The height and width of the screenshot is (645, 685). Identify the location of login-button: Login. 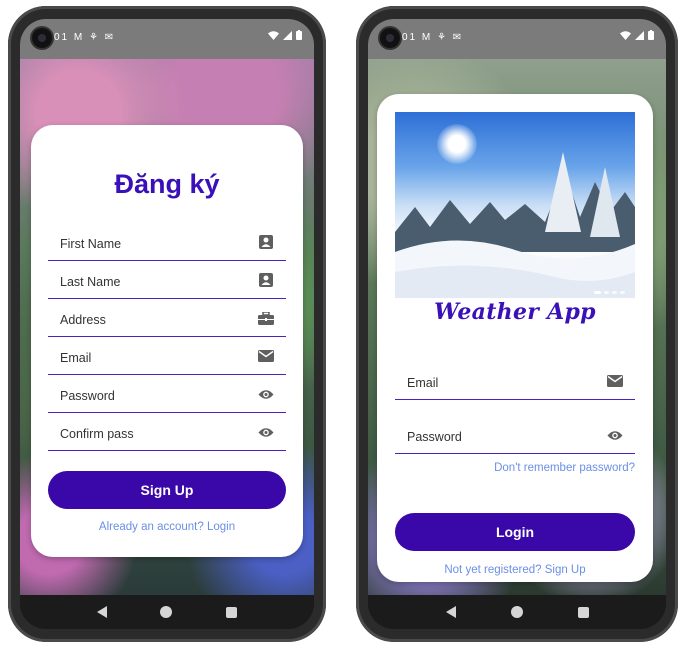
(515, 532).